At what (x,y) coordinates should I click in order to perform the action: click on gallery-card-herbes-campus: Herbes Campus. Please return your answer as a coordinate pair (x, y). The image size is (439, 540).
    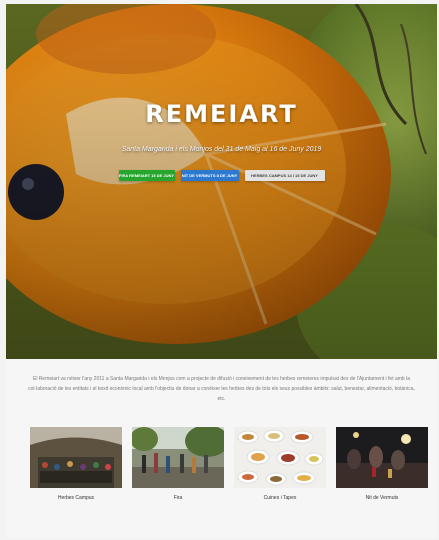
    Looking at the image, I should click on (76, 464).